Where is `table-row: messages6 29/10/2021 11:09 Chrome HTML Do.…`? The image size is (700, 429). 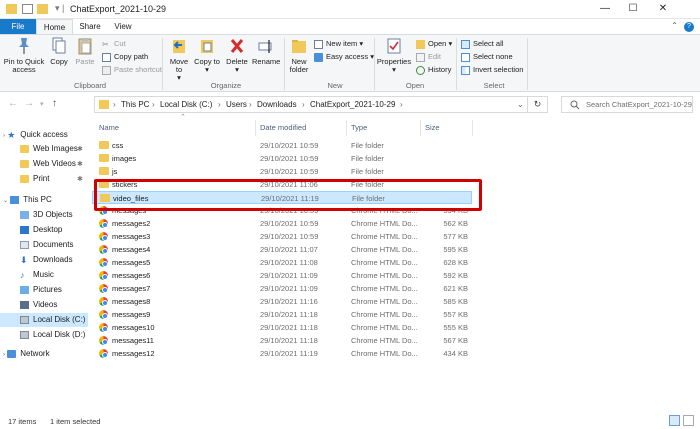 table-row: messages6 29/10/2021 11:09 Chrome HTML Do.… is located at coordinates (282, 275).